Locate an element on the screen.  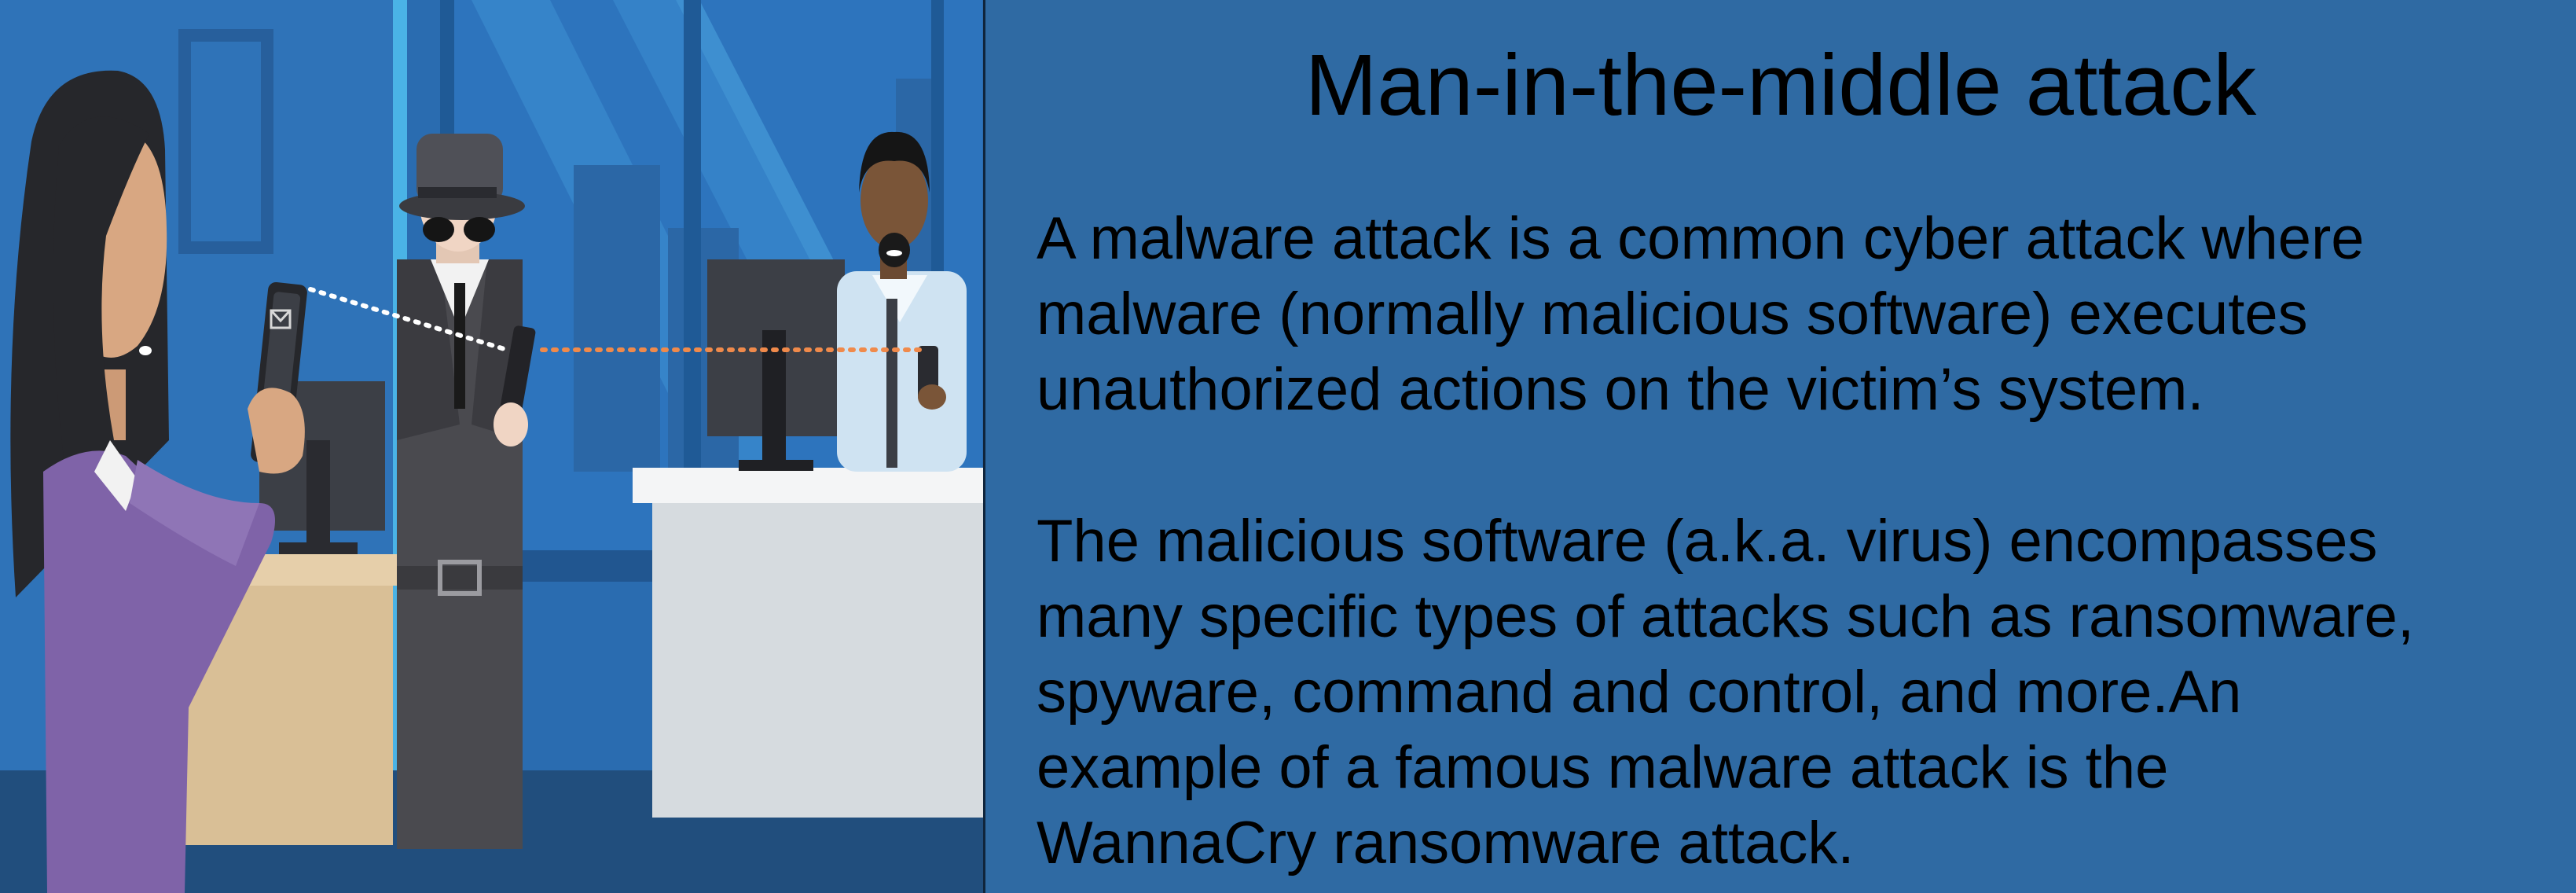
slide-title: Man-in-the-middle attack is located at coordinates (1781, 85).